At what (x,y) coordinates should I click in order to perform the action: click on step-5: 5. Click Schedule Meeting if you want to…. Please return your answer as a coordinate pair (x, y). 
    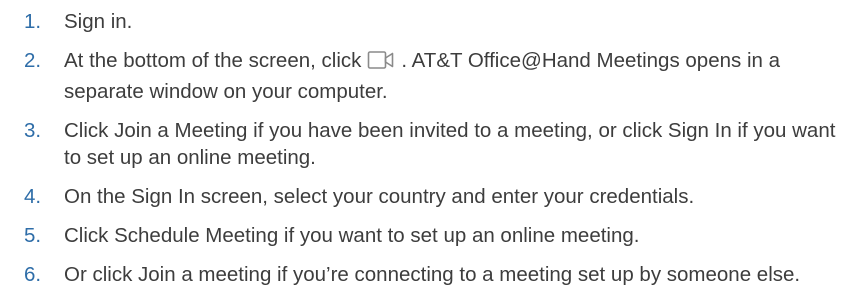
    Looking at the image, I should click on (434, 235).